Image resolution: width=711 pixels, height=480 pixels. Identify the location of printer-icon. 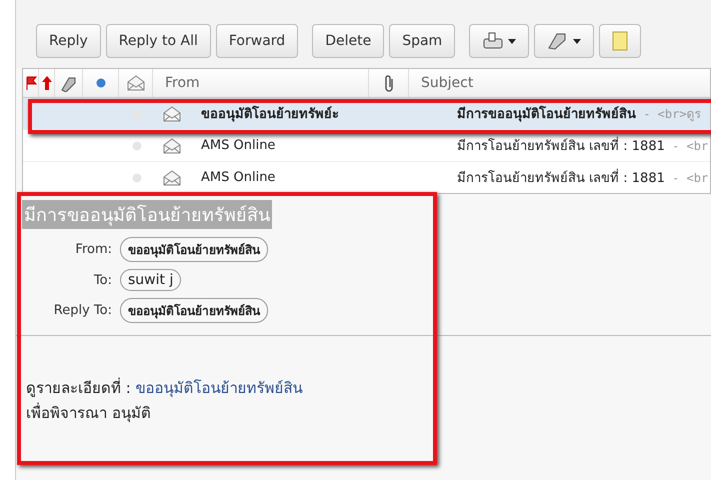
(493, 41).